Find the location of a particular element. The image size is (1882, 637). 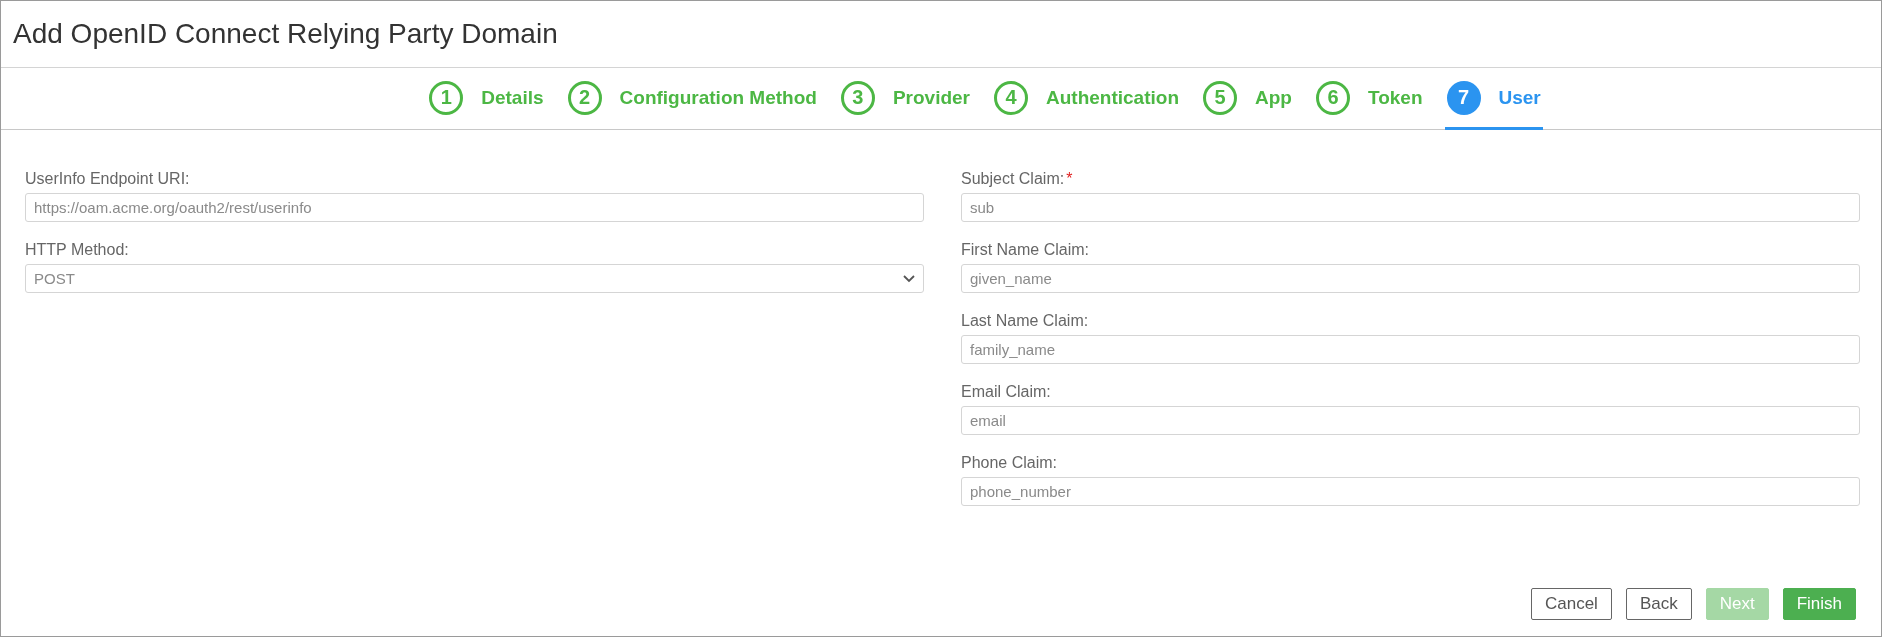

field-label: HTTP Method: is located at coordinates (77, 250).